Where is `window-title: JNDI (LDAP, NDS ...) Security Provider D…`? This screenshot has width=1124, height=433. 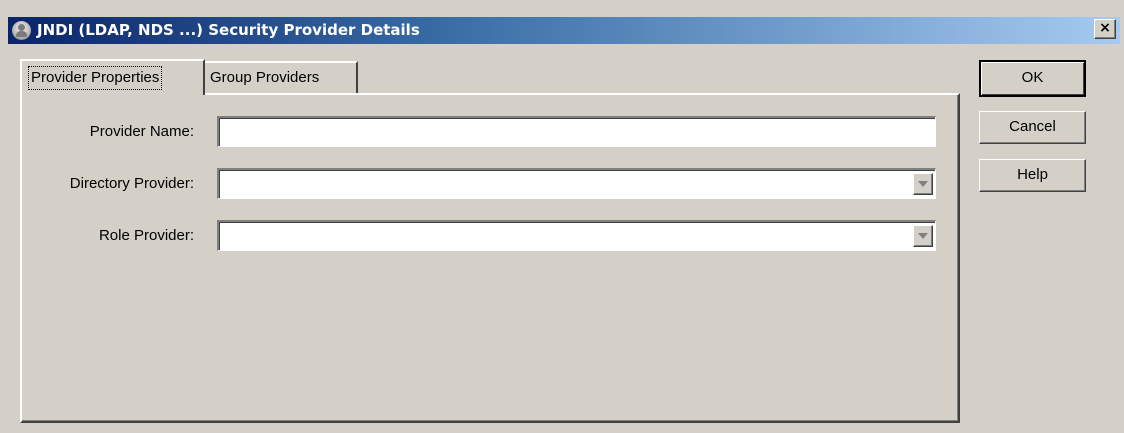
window-title: JNDI (LDAP, NDS ...) Security Provider D… is located at coordinates (228, 30).